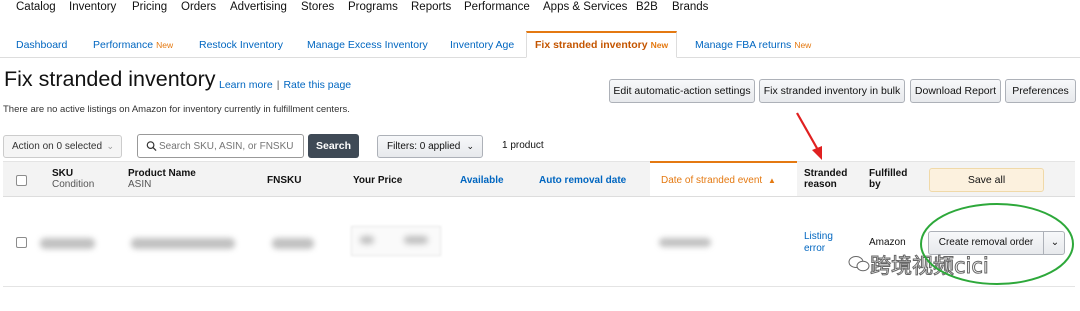 The image size is (1080, 311). What do you see at coordinates (284, 180) in the screenshot?
I see `header-fnsku: FNSKU` at bounding box center [284, 180].